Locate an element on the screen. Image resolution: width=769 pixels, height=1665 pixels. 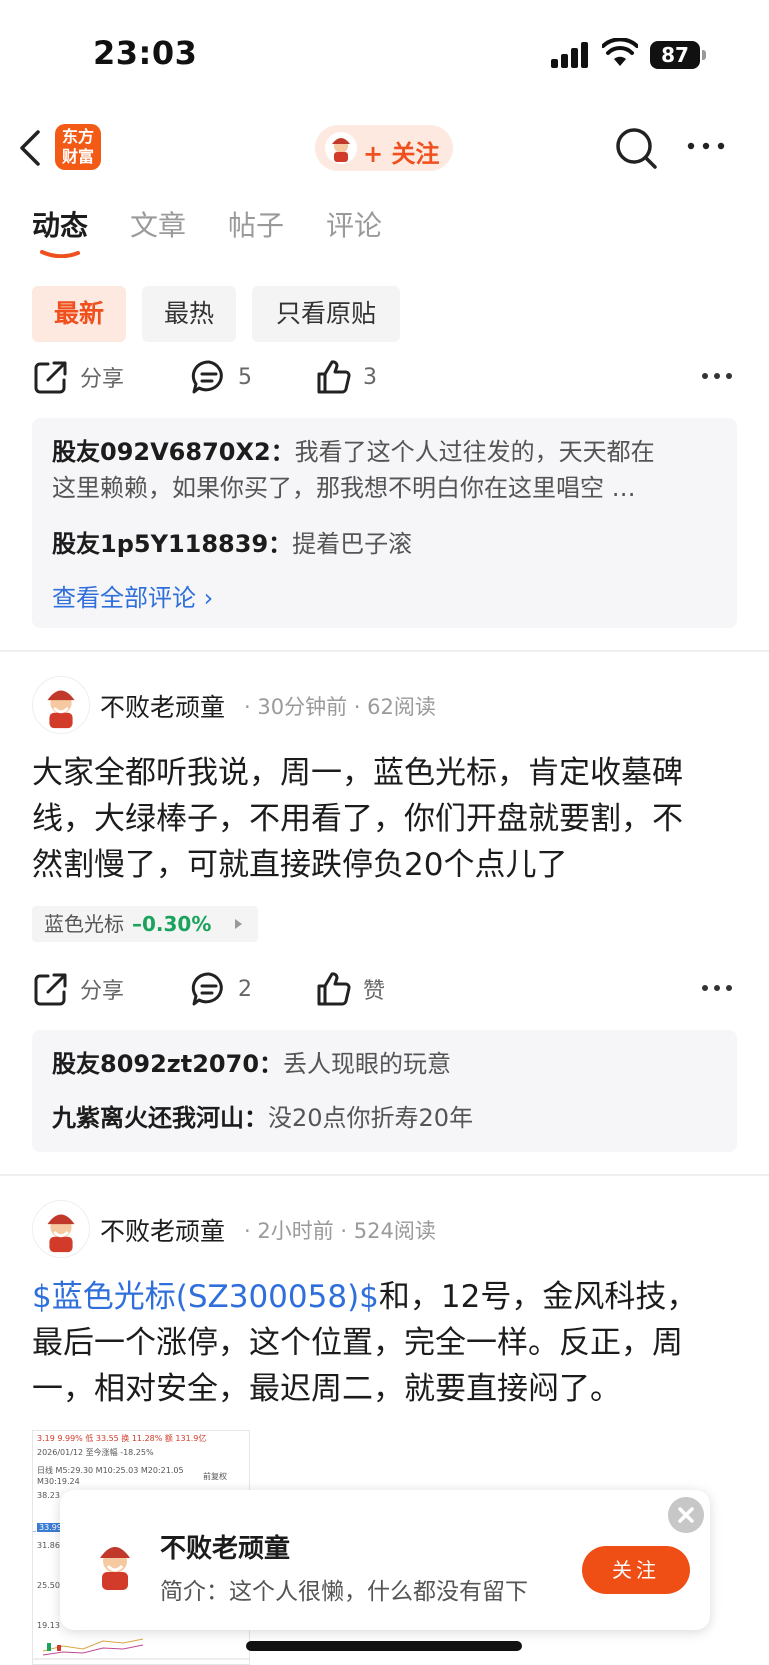
stock-tag: 蓝色光标 –0.30% is located at coordinates (145, 924).